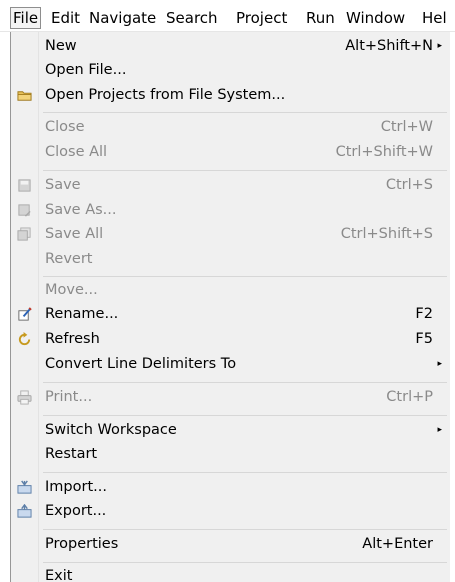 The width and height of the screenshot is (455, 582). Describe the element at coordinates (231, 152) in the screenshot. I see `menu-item-close-all: Close All Ctrl+Shift+W` at that location.